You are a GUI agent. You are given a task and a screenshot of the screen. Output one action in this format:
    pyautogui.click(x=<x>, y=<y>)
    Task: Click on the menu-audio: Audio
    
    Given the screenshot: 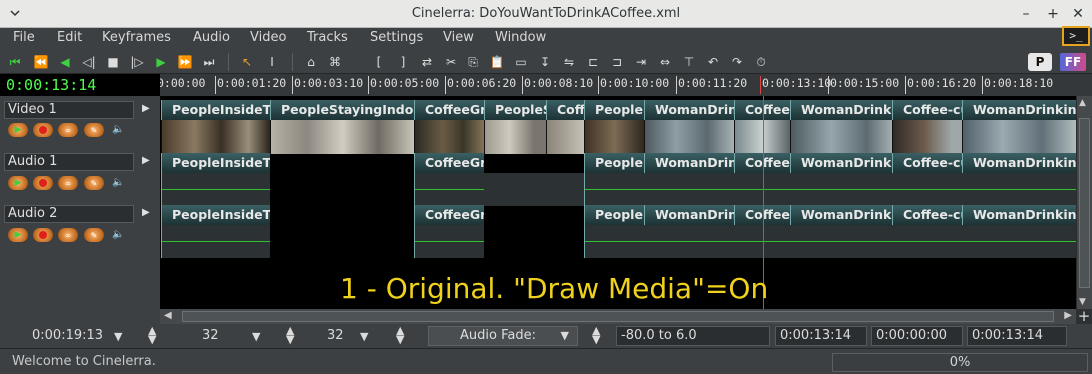 What is the action you would take?
    pyautogui.click(x=211, y=37)
    